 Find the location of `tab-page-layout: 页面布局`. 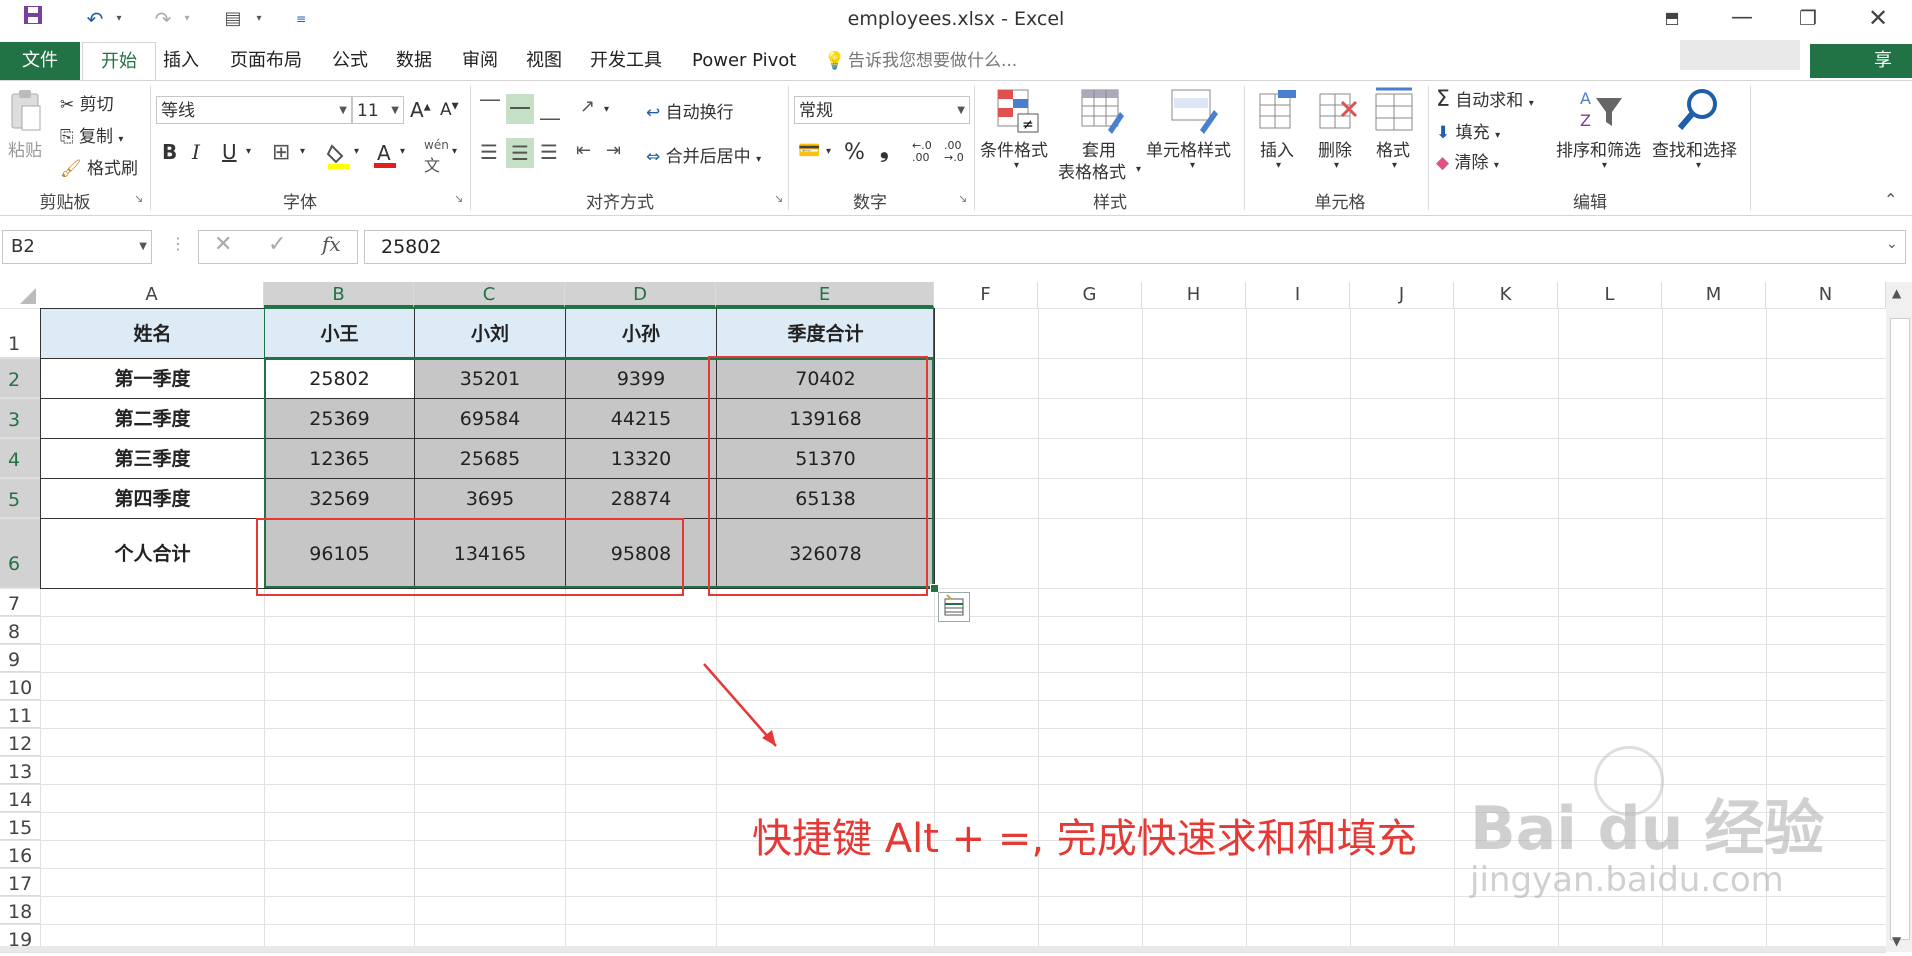

tab-page-layout: 页面布局 is located at coordinates (266, 61).